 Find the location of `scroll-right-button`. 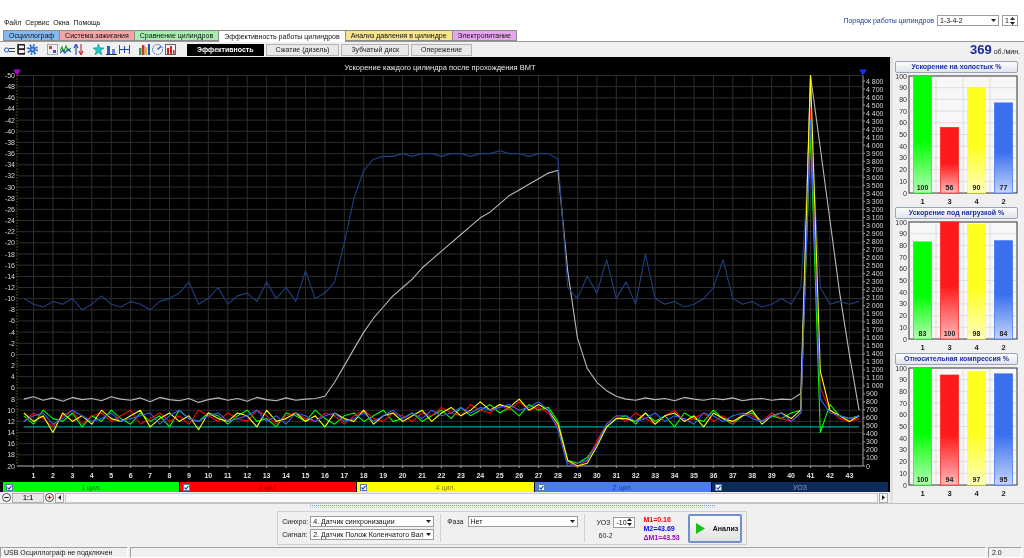

scroll-right-button is located at coordinates (883, 497).